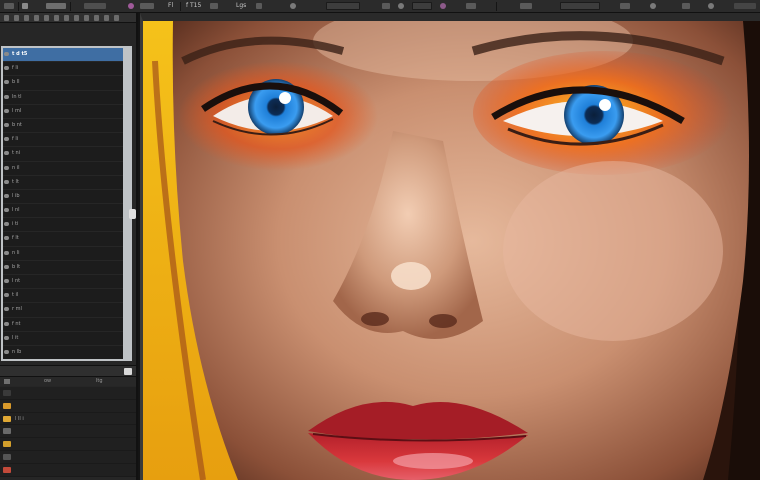 The height and width of the screenshot is (480, 760). I want to click on opacity-field, so click(422, 6).